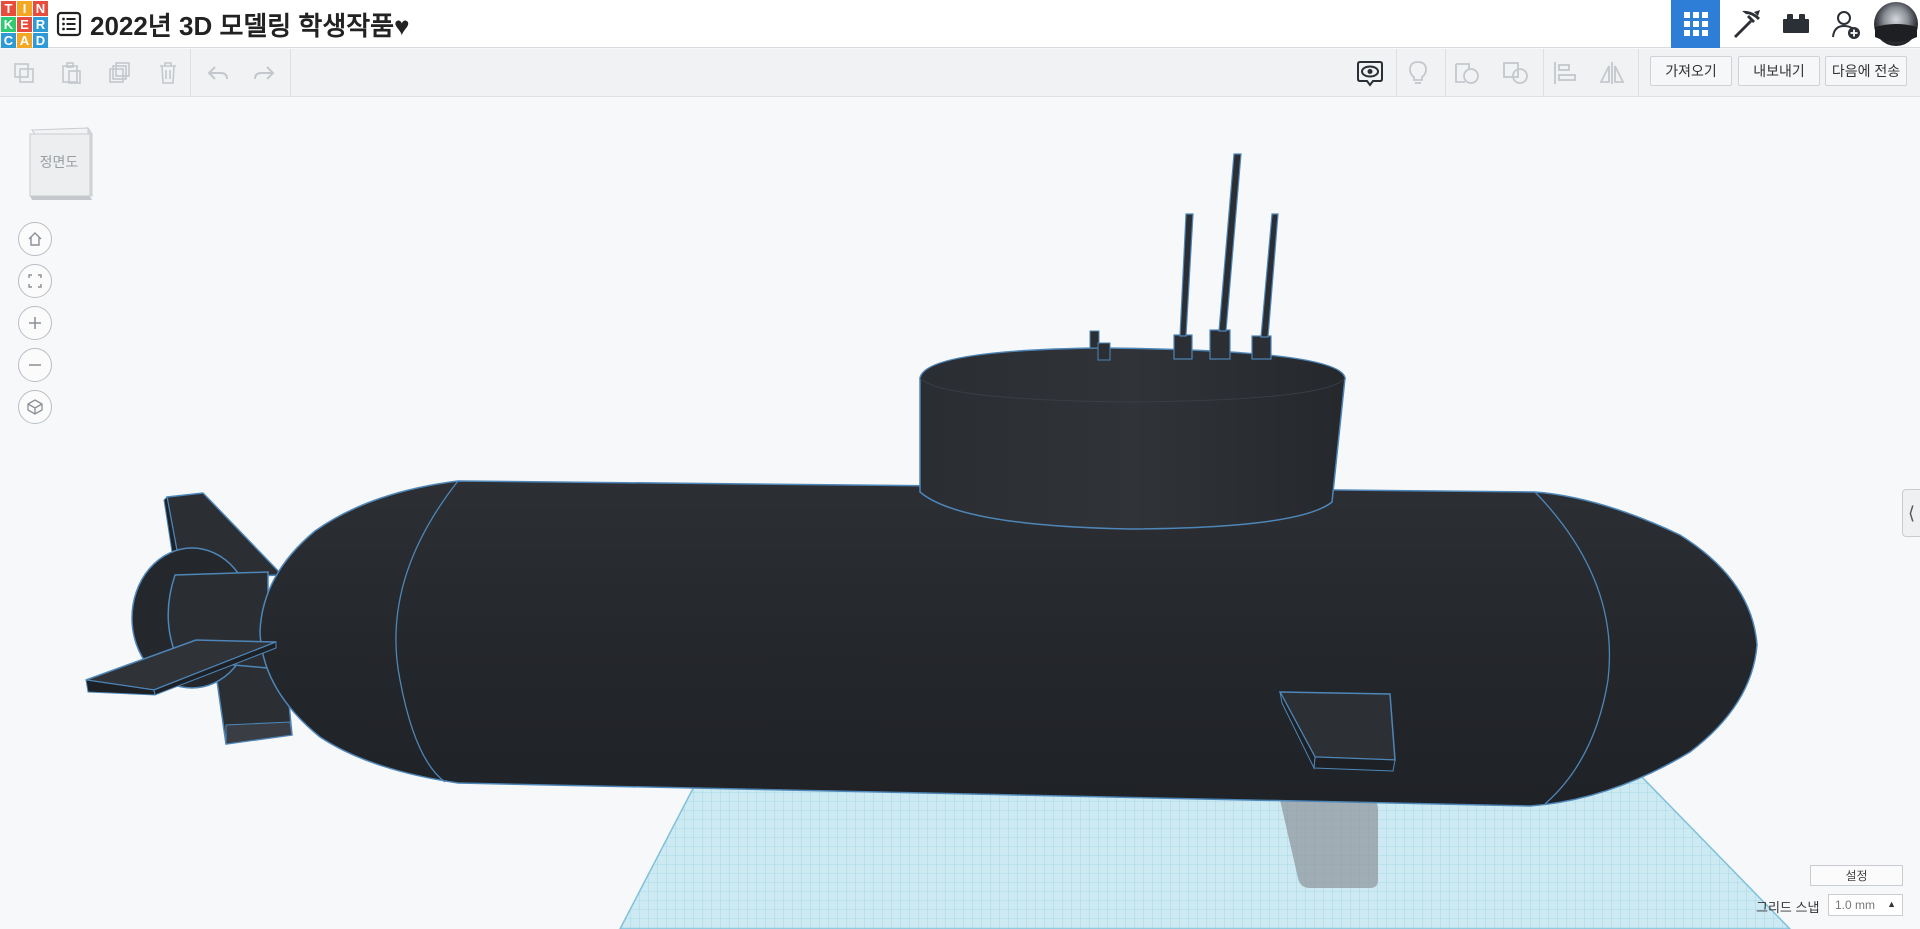 The width and height of the screenshot is (1920, 929). What do you see at coordinates (1891, 904) in the screenshot?
I see `caret-up-icon: ▲` at bounding box center [1891, 904].